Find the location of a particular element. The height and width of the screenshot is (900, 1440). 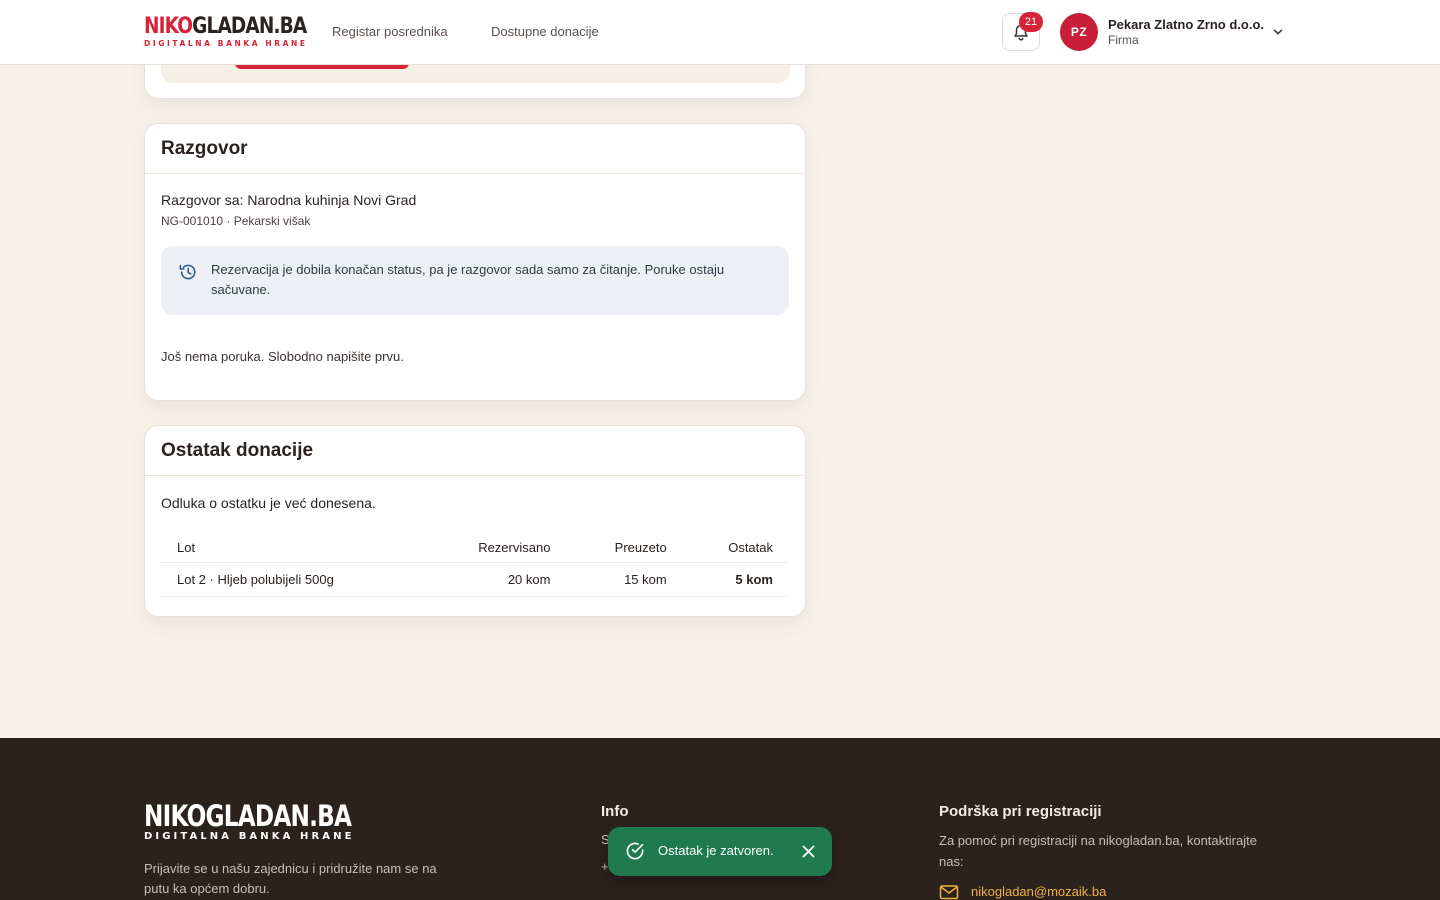

conversation-partner: Razgovor sa: Narodna kuhinja Novi Grad is located at coordinates (289, 200).